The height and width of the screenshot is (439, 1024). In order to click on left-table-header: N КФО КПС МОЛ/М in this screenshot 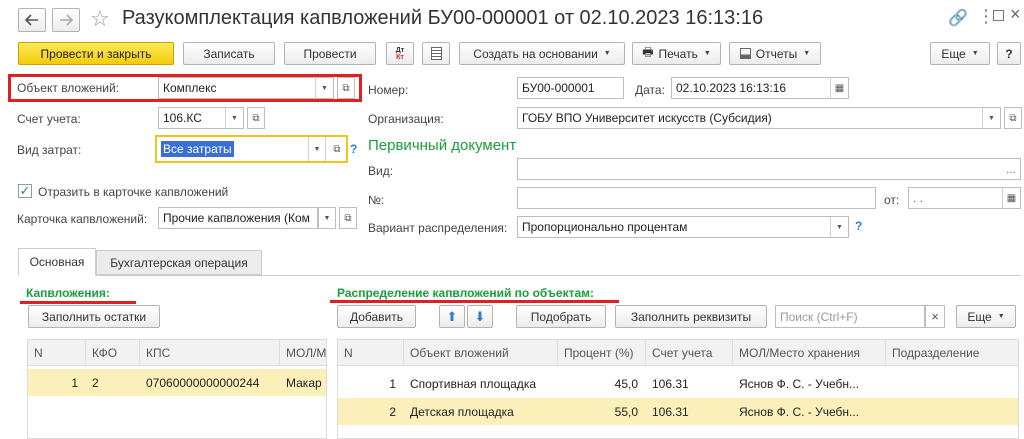, I will do `click(177, 353)`.